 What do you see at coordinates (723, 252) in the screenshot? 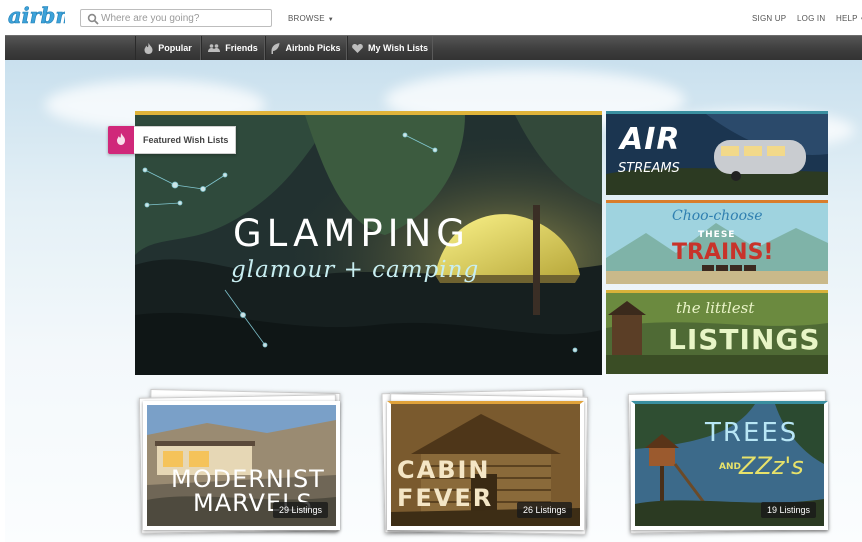
I see `tile-title: TRAINS!` at bounding box center [723, 252].